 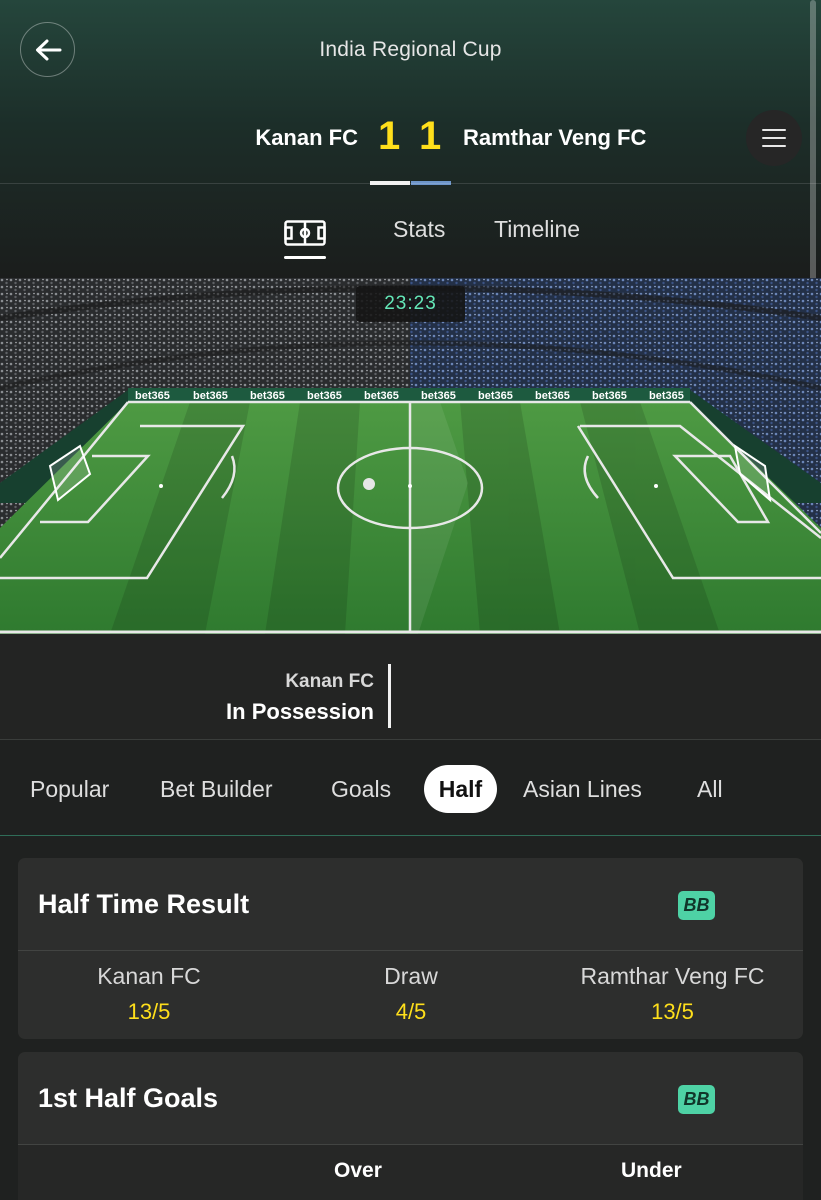 I want to click on column-header-over: Over, so click(x=358, y=1170).